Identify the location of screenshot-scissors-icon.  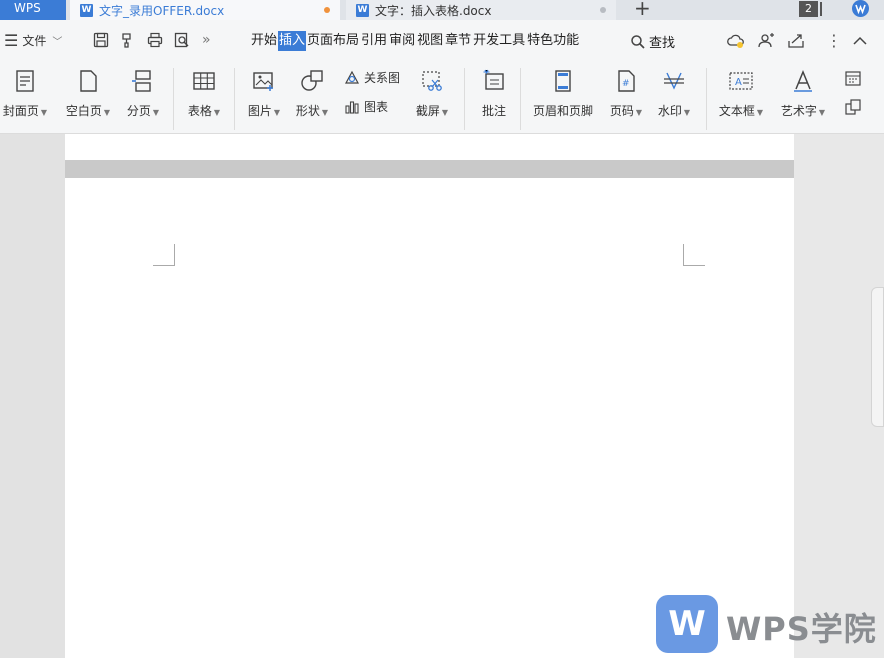
(432, 81).